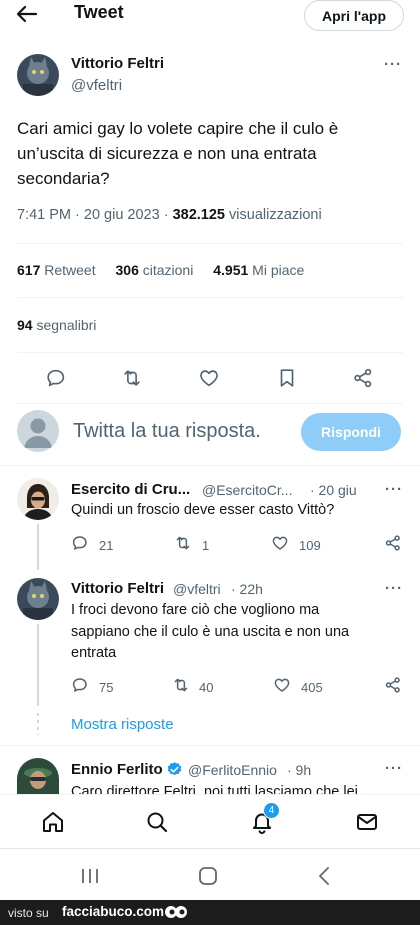 This screenshot has height=925, width=420. Describe the element at coordinates (27, 14) in the screenshot. I see `back-arrow-icon` at that location.